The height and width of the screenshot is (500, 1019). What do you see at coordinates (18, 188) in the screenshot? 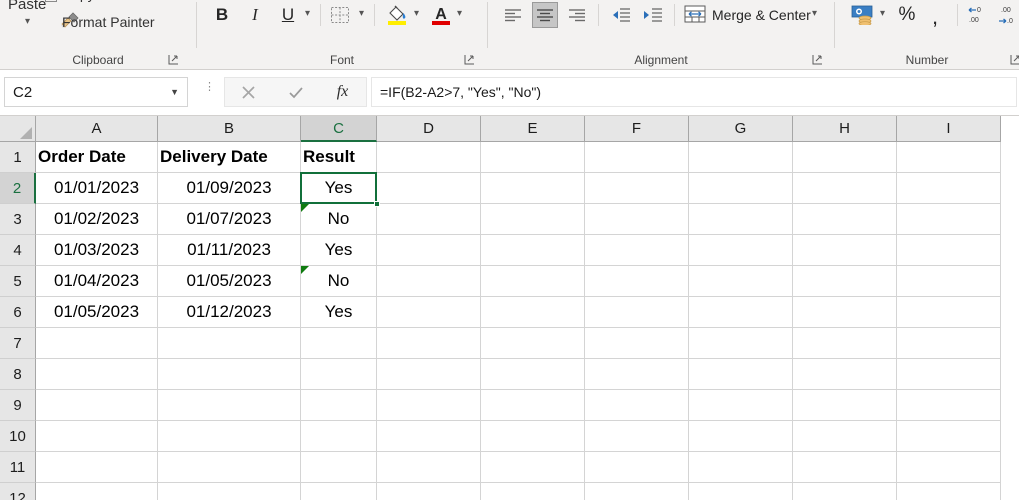
I see `row-header-2: 2` at bounding box center [18, 188].